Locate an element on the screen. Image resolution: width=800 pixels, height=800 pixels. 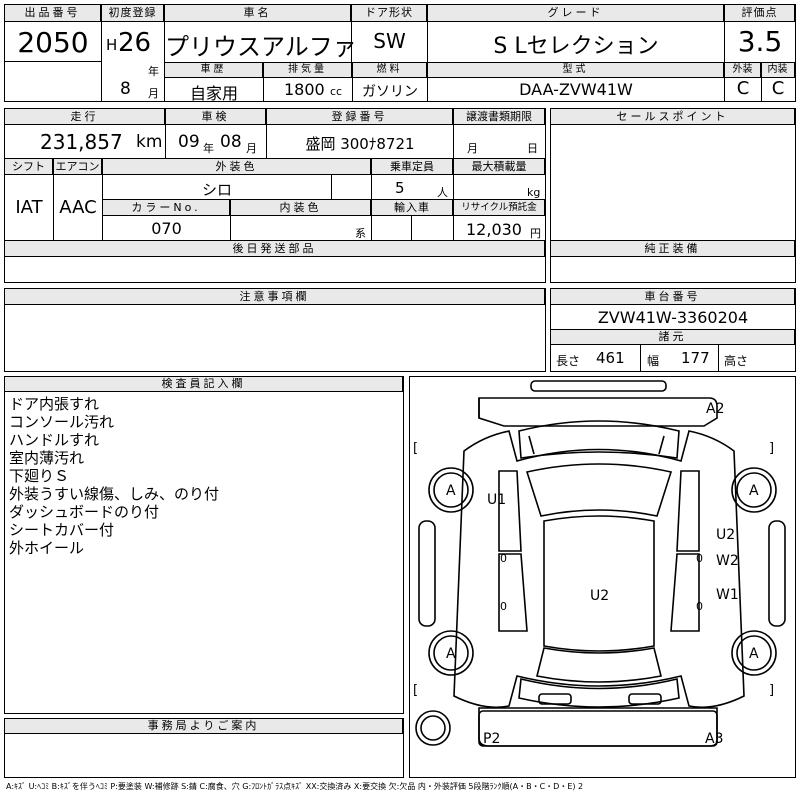
inspector-note: 外装うすい線傷、しみ、のり付 is located at coordinates (114, 494).